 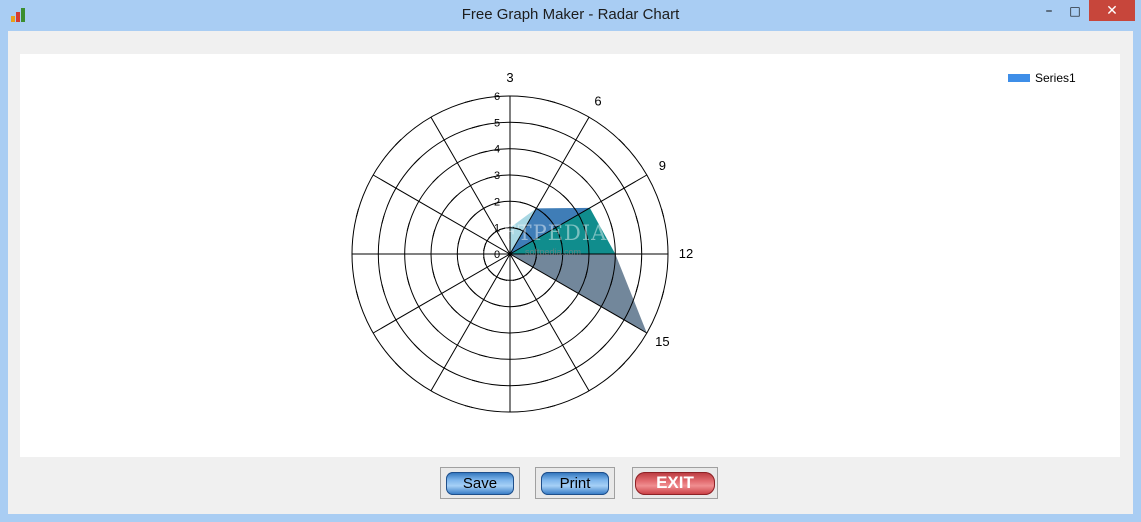 I want to click on legend-swatch, so click(x=1019, y=78).